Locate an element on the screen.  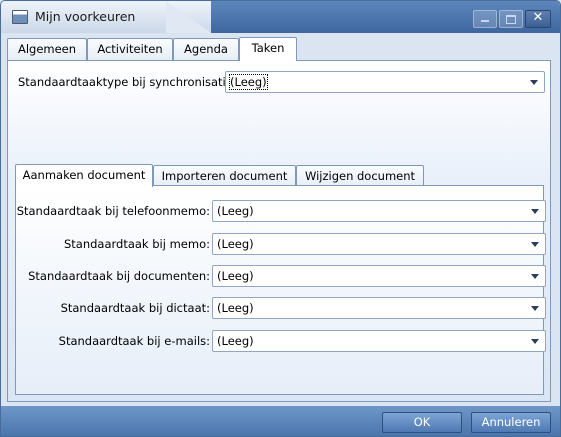
minimize-icon is located at coordinates (485, 21).